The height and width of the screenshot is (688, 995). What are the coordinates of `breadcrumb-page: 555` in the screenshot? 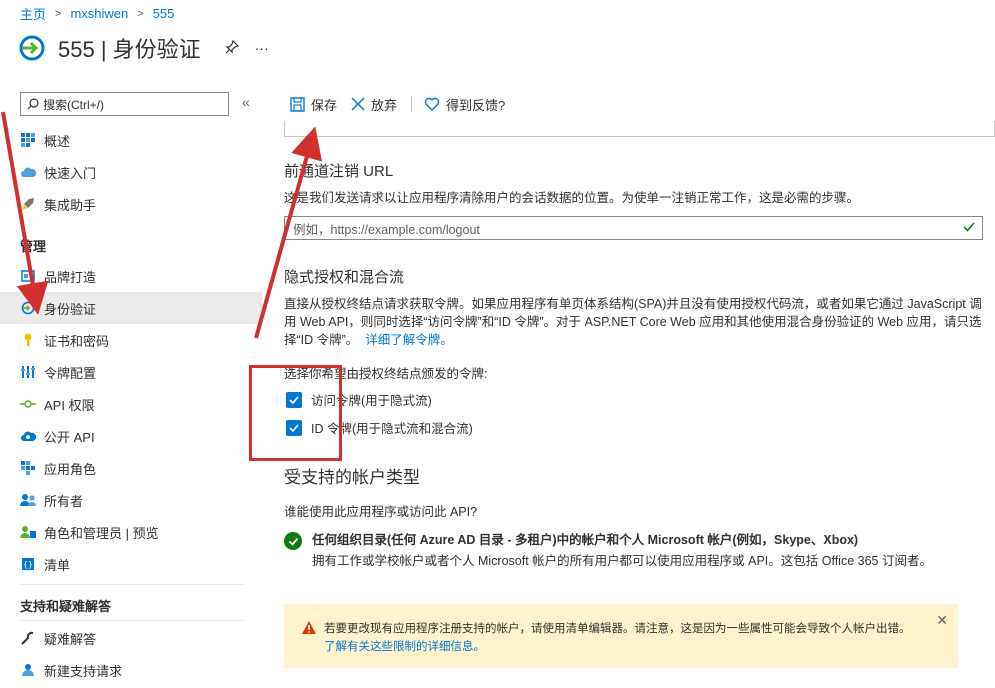 It's located at (164, 13).